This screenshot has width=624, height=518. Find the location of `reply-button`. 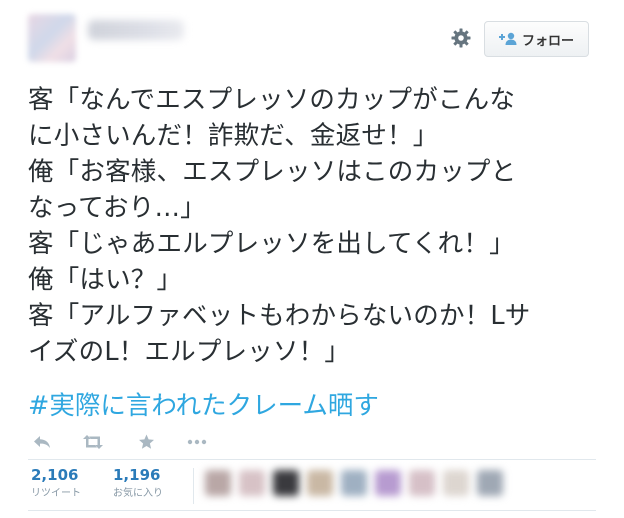

reply-button is located at coordinates (42, 442).